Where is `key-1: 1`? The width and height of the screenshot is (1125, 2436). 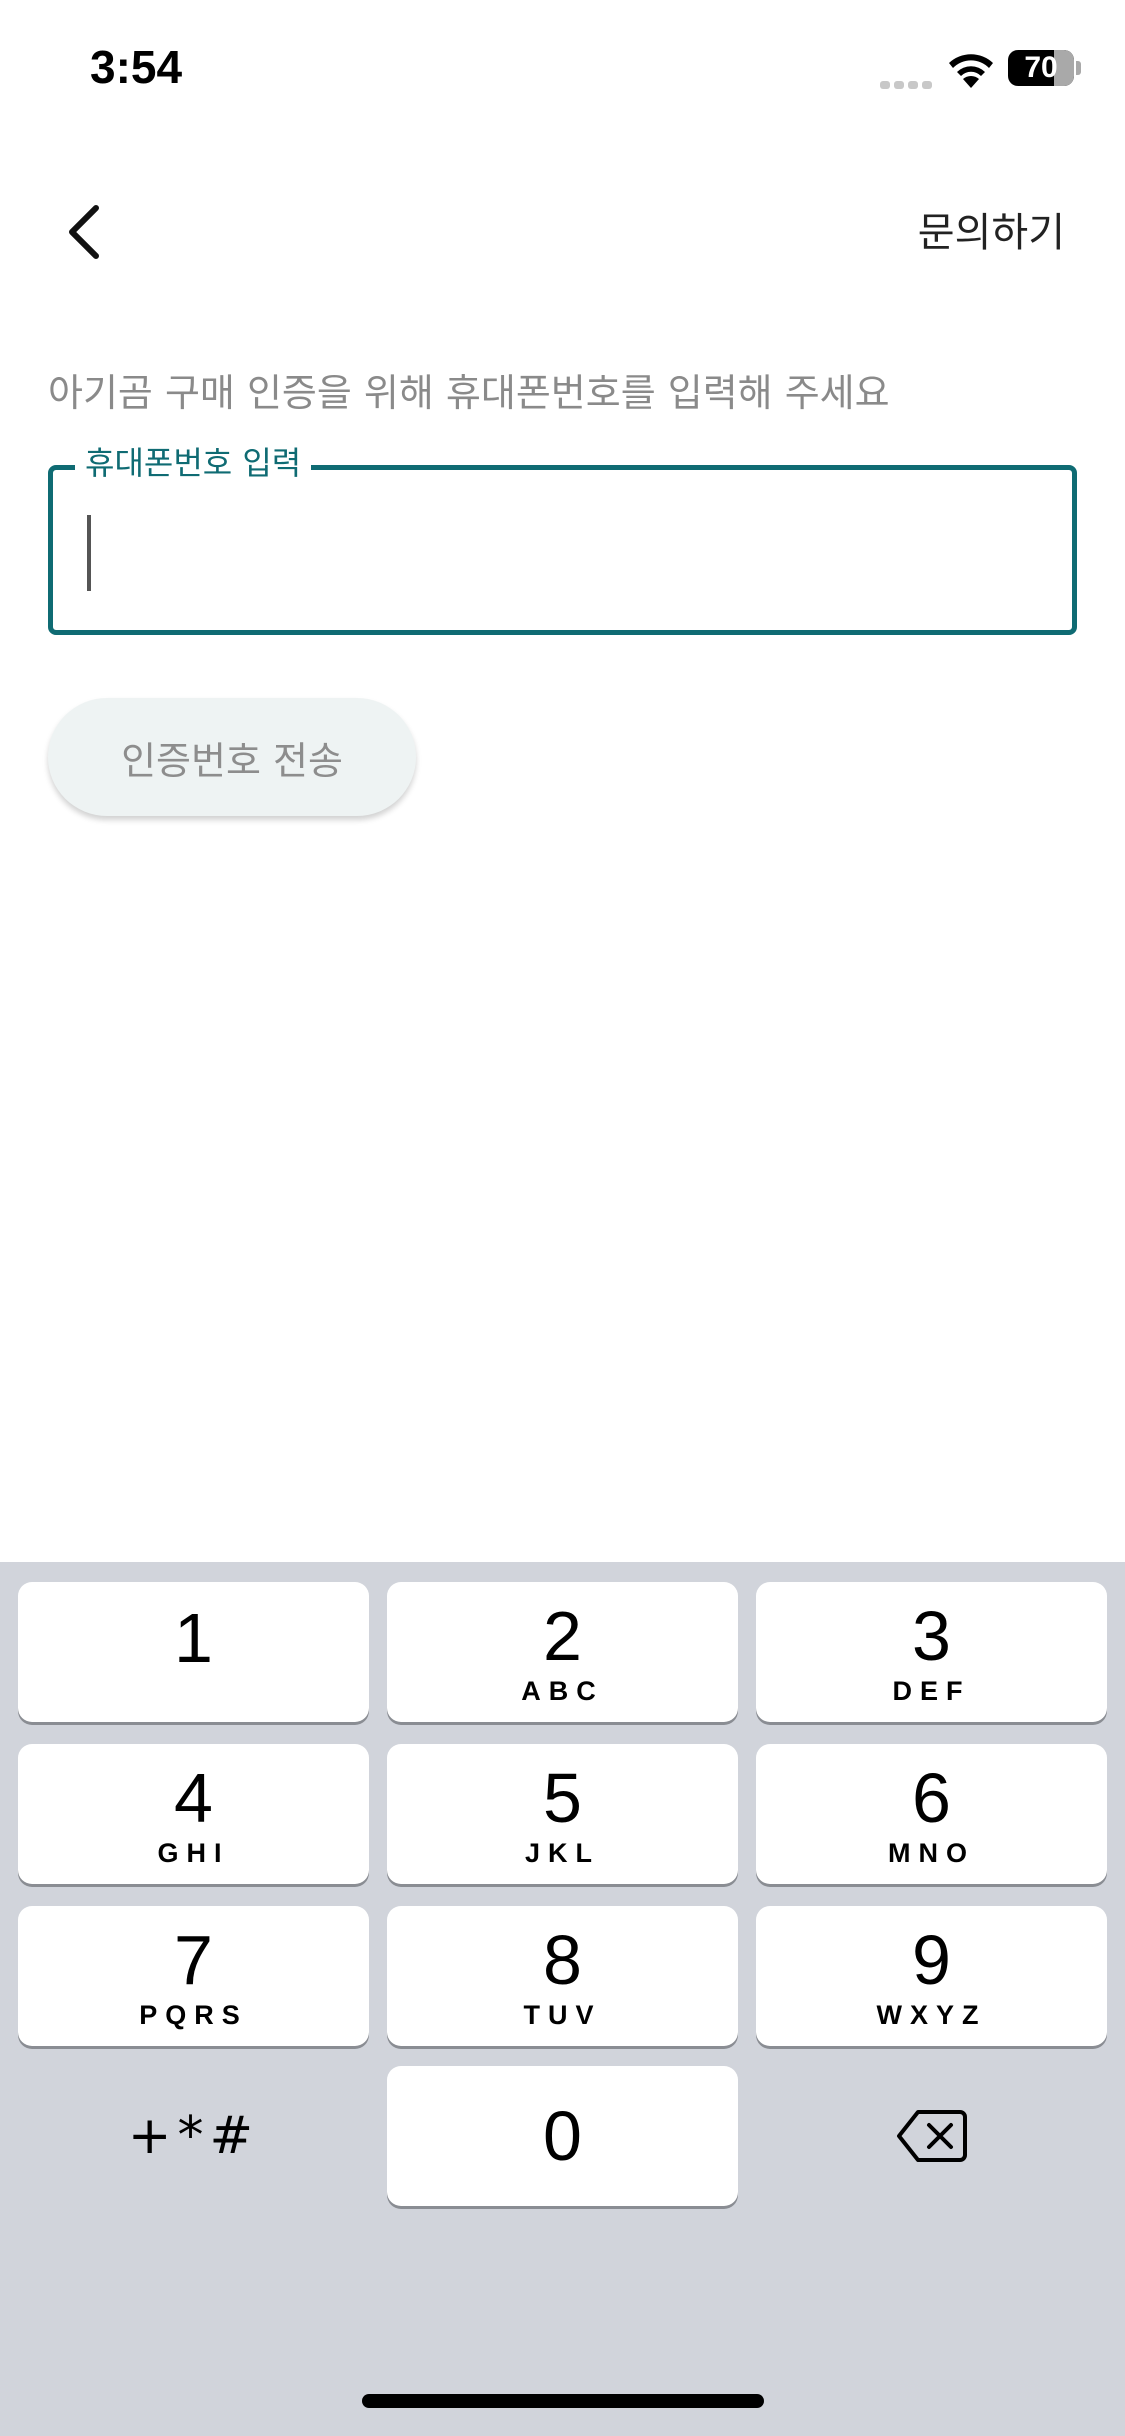
key-1: 1 is located at coordinates (193, 1652).